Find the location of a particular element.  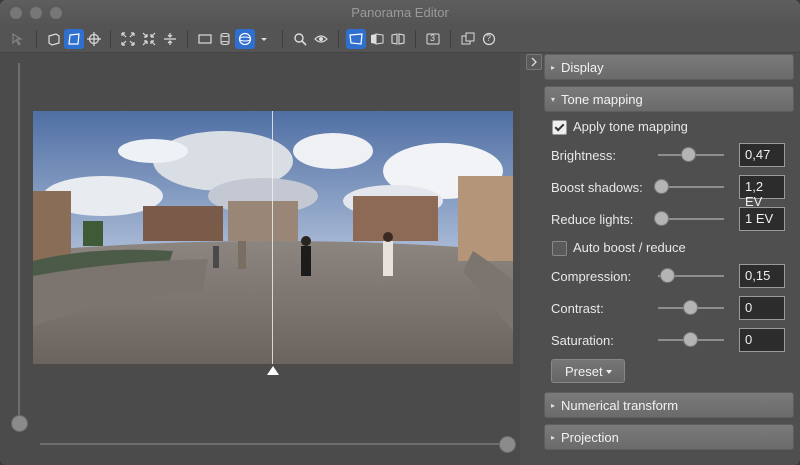

vertical-slider-track is located at coordinates (19, 243).